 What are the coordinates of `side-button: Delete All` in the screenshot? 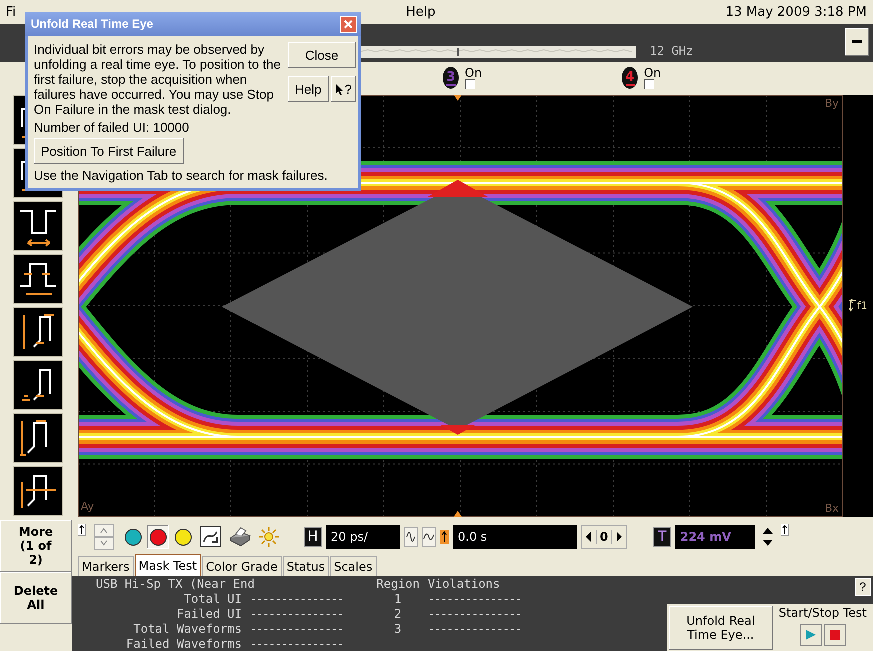 It's located at (36, 598).